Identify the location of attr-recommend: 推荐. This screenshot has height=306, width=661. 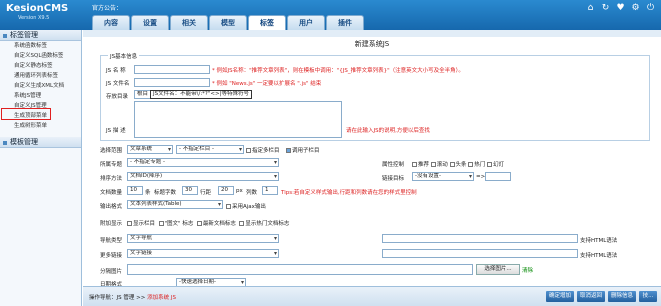
(424, 165).